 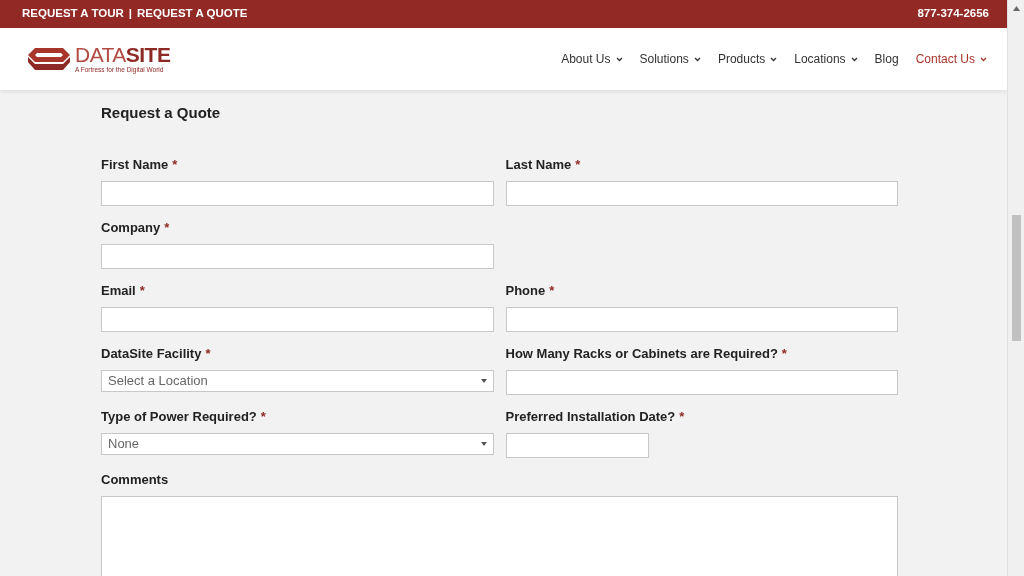 I want to click on field-label: First Name, so click(x=135, y=165).